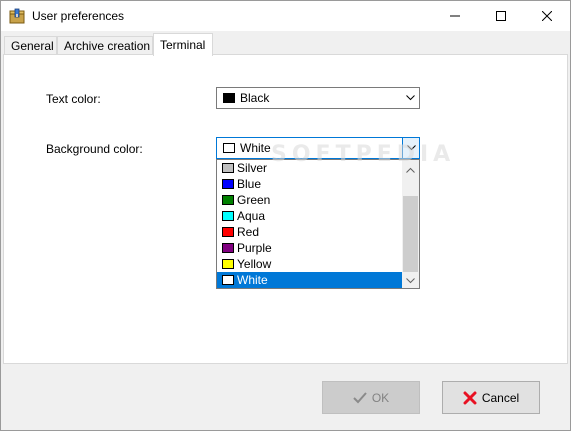 Image resolution: width=571 pixels, height=431 pixels. I want to click on close-button, so click(547, 16).